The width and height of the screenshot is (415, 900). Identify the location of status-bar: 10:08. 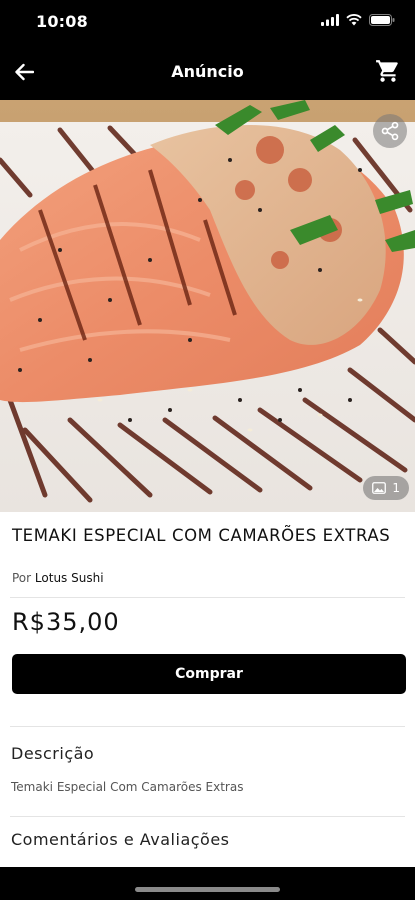
(207, 22).